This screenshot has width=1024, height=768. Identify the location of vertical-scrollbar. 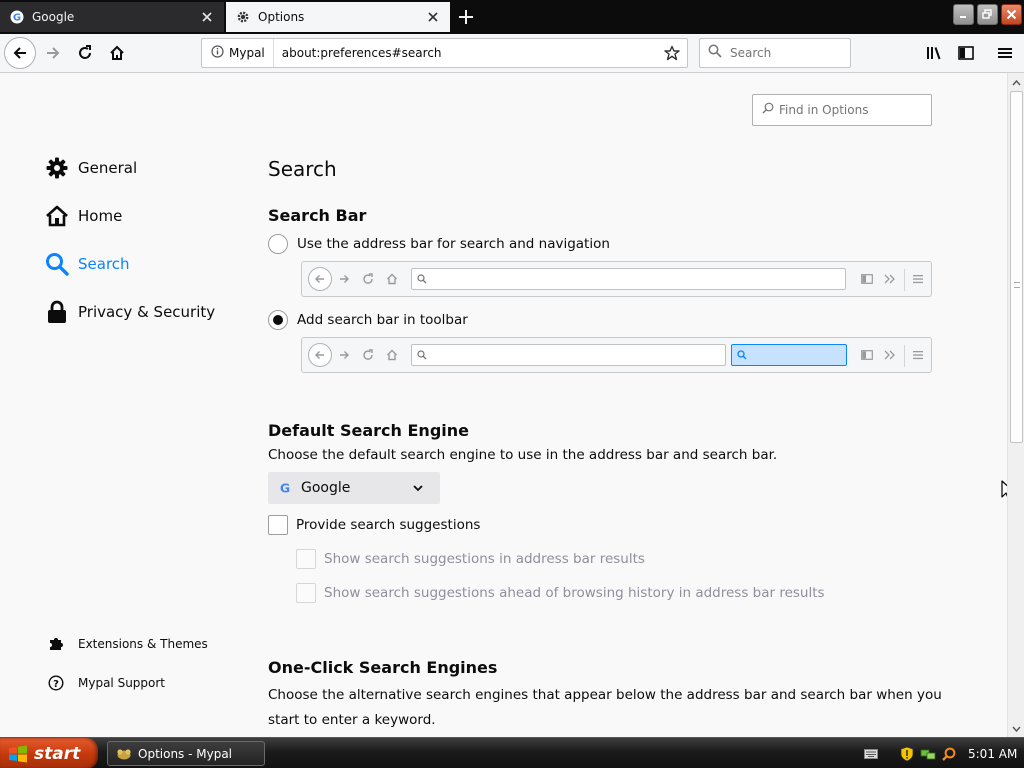
(1015, 405).